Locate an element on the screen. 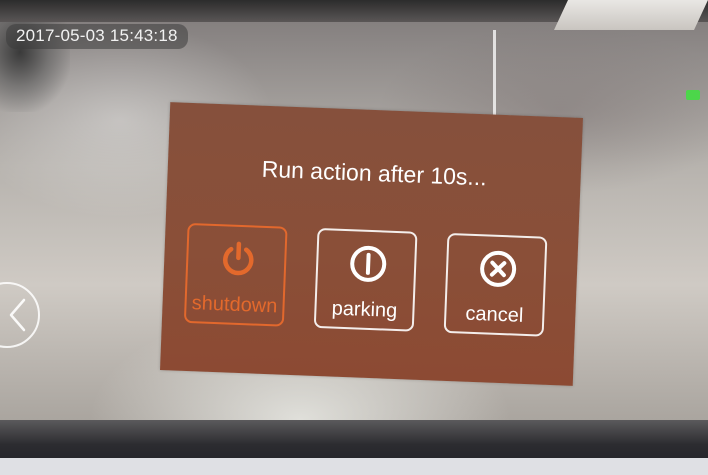  cancel-button: cancel is located at coordinates (495, 284).